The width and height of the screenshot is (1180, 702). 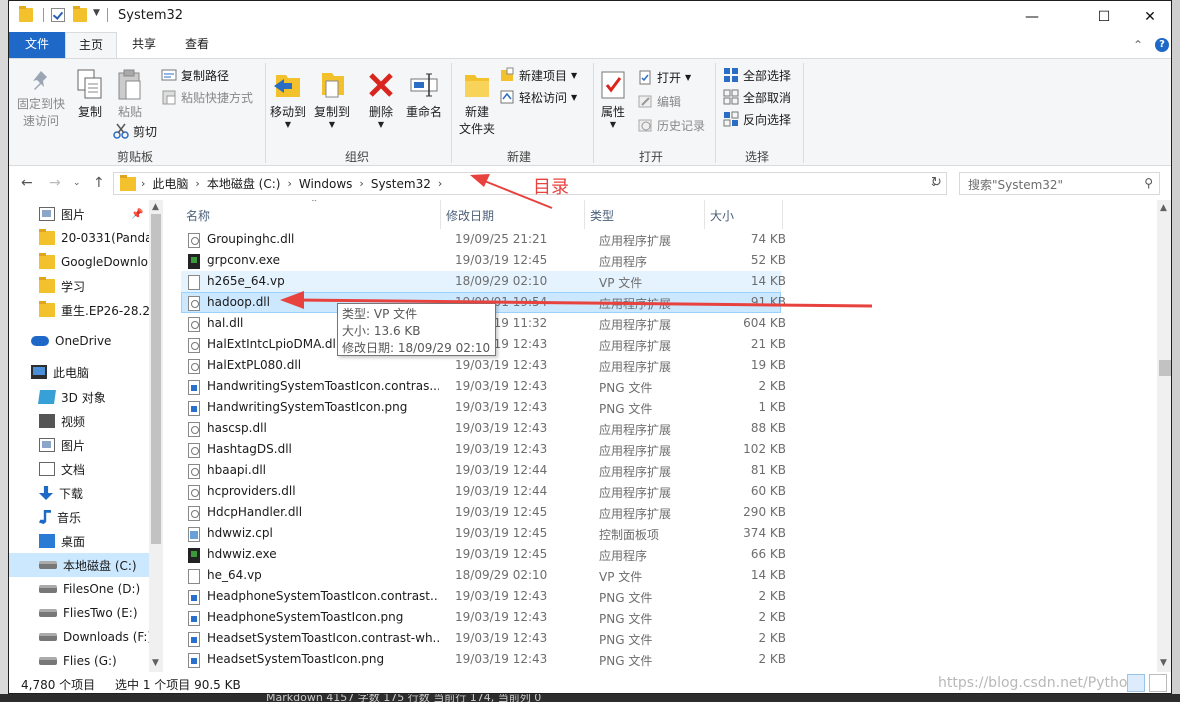 I want to click on paste-button: 粘贴, so click(x=130, y=95).